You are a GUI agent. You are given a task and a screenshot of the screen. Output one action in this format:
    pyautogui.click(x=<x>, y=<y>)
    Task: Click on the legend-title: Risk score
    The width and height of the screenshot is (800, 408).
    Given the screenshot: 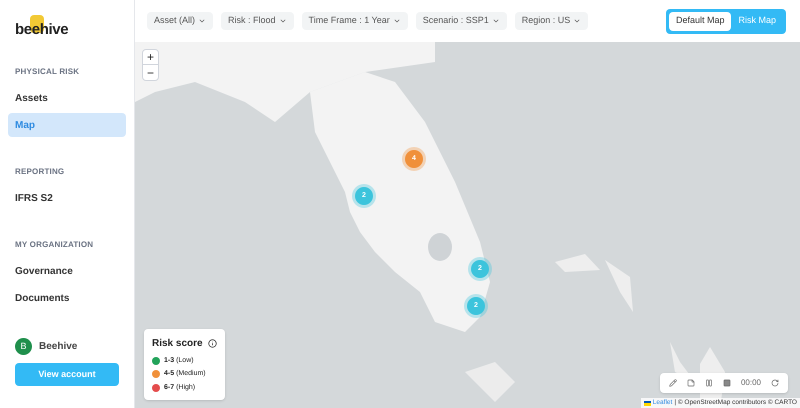 What is the action you would take?
    pyautogui.click(x=177, y=343)
    